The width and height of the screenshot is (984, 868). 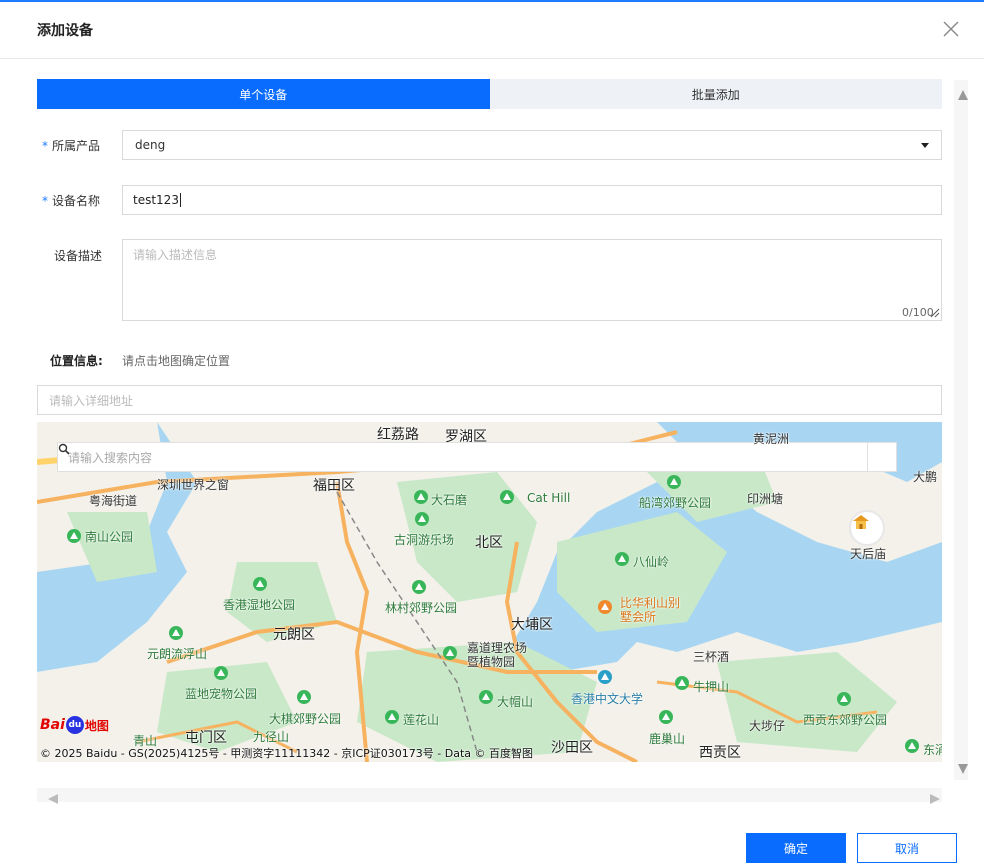 What do you see at coordinates (963, 769) in the screenshot?
I see `scroll-down-icon` at bounding box center [963, 769].